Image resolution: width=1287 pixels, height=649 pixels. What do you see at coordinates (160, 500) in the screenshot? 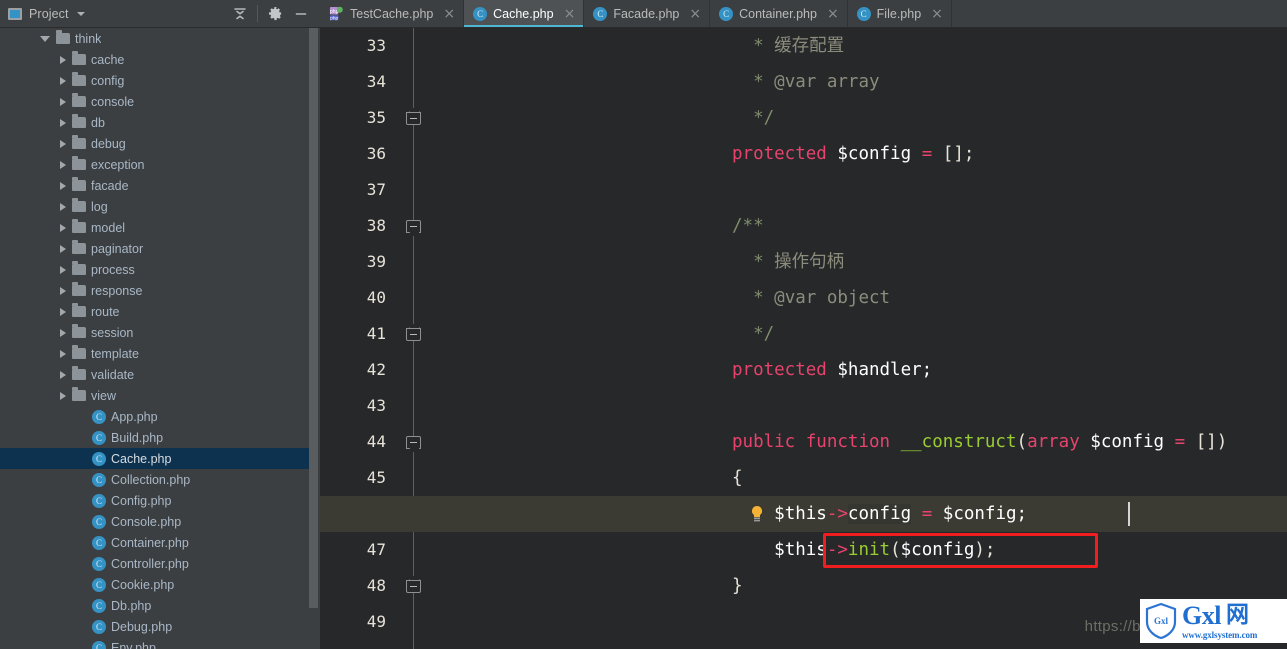
I see `tree-file-config-php: C Config.php` at bounding box center [160, 500].